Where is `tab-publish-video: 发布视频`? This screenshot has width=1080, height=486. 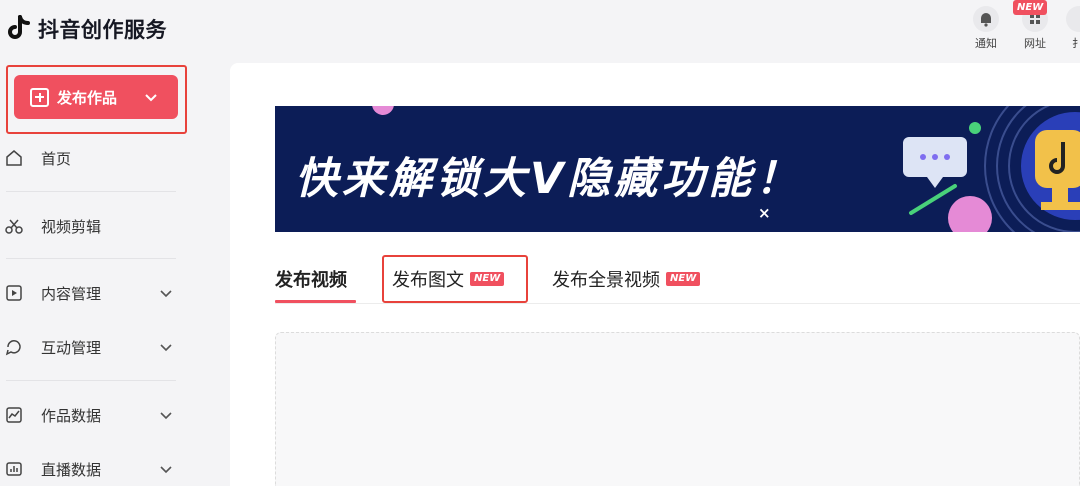 tab-publish-video: 发布视频 is located at coordinates (311, 279).